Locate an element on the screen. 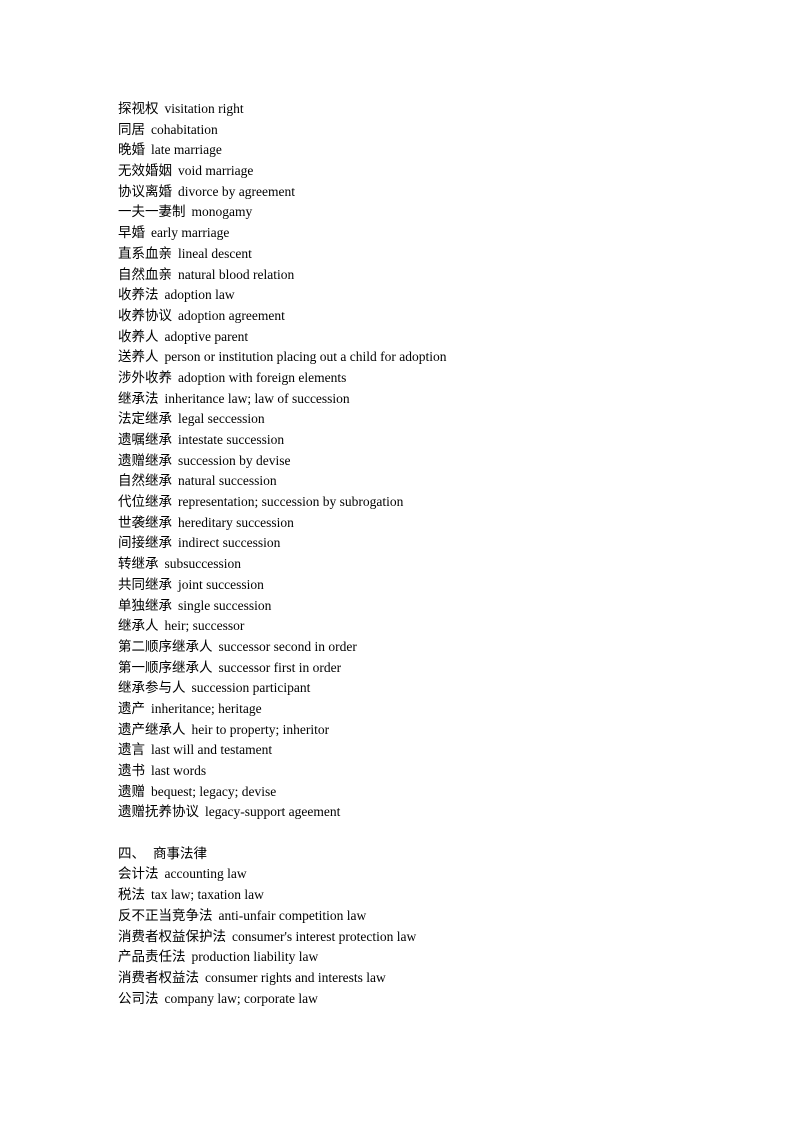  entry-term: 遗产继承人 is located at coordinates (152, 729).